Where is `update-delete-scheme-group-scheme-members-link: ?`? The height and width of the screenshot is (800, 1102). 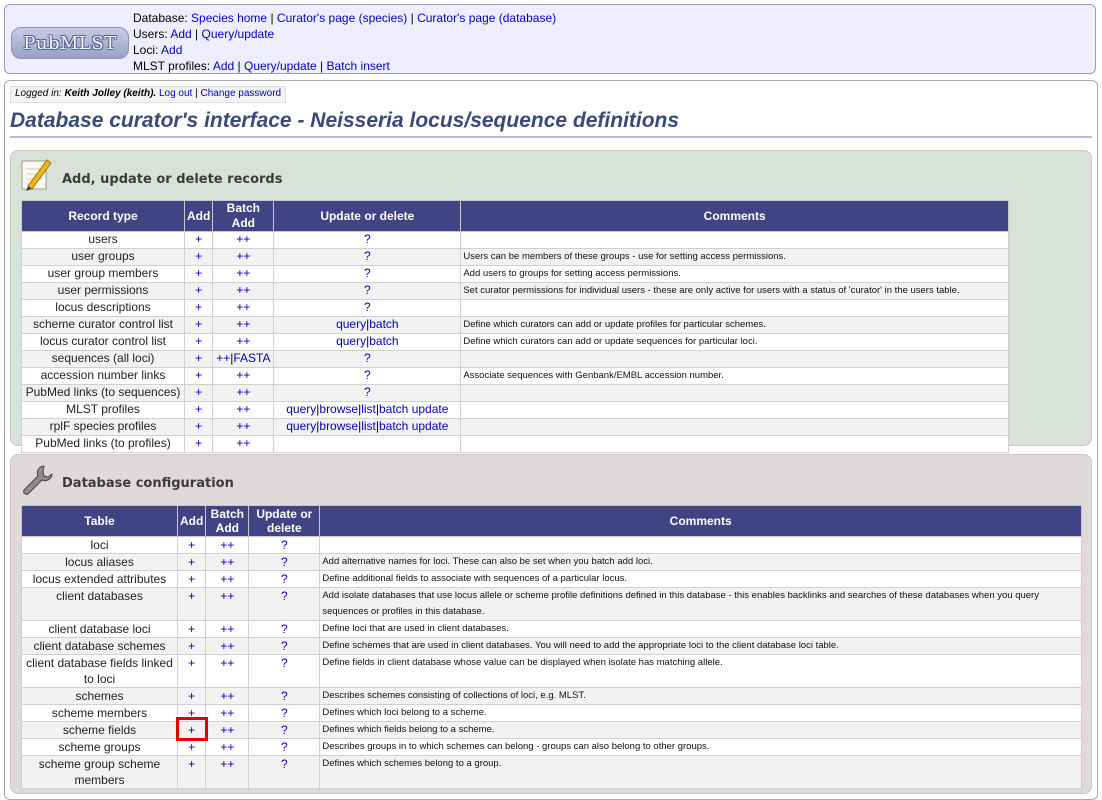
update-delete-scheme-group-scheme-members-link: ? is located at coordinates (284, 764).